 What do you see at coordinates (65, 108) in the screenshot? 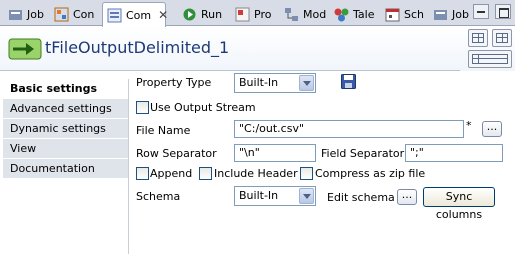
I see `nav-advanced-settings: Advanced settings` at bounding box center [65, 108].